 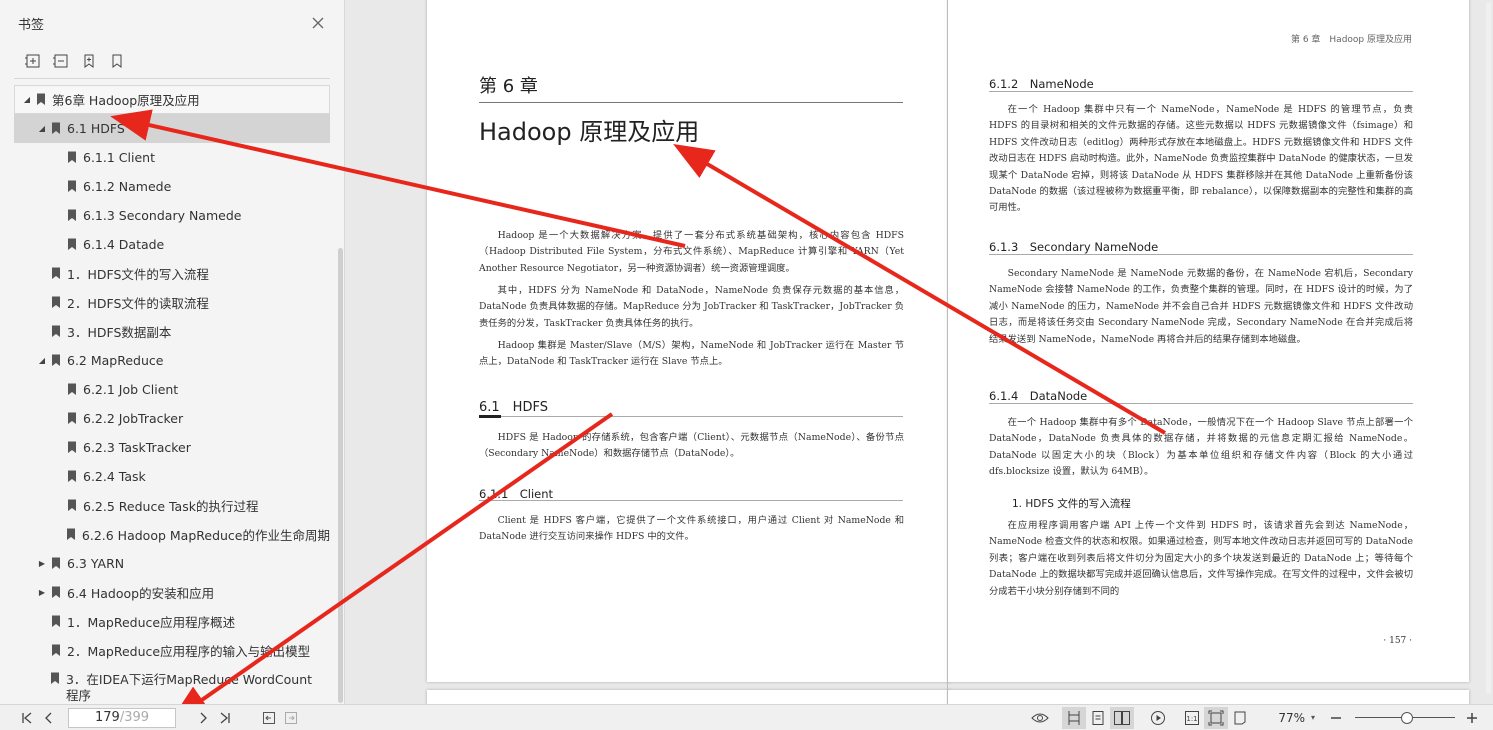 I want to click on back-icon, so click(x=269, y=718).